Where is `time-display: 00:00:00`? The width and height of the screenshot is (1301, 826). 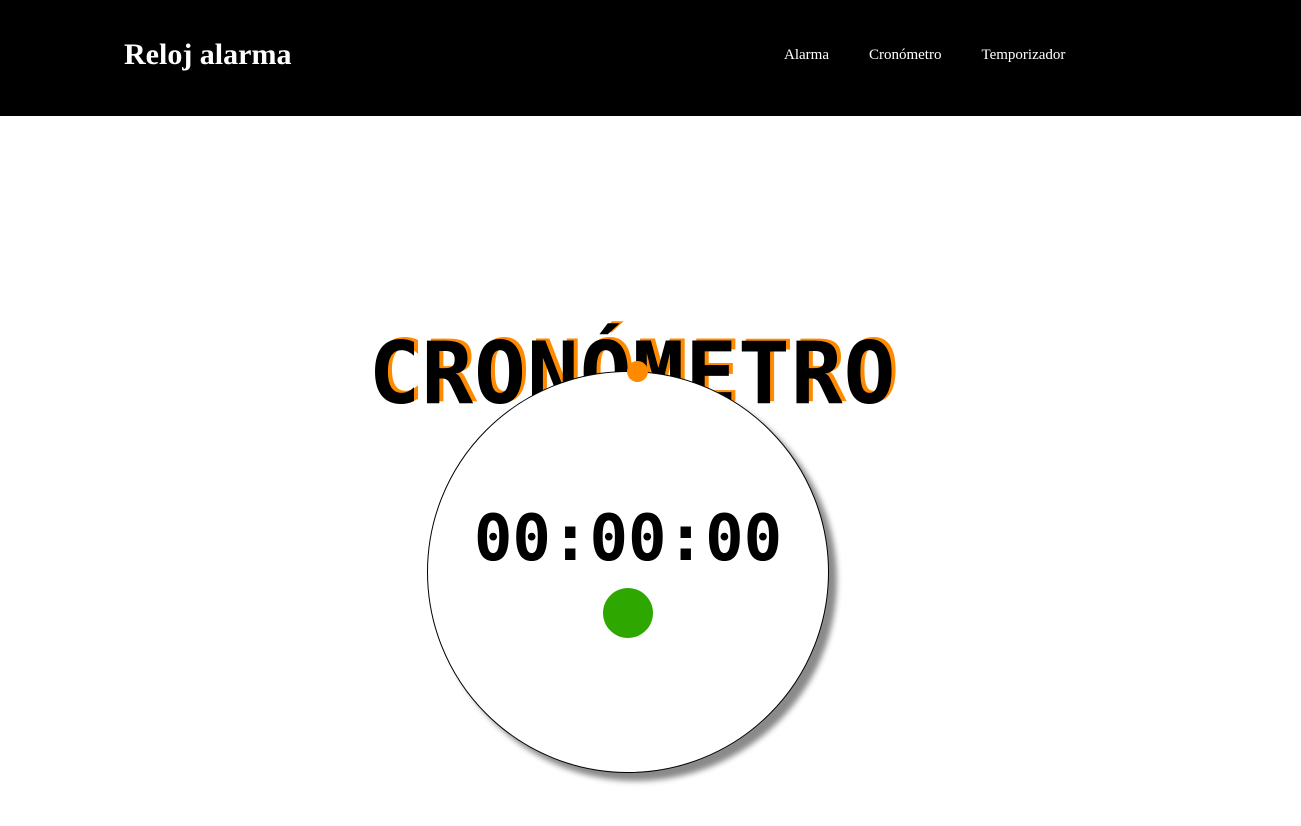 time-display: 00:00:00 is located at coordinates (628, 539).